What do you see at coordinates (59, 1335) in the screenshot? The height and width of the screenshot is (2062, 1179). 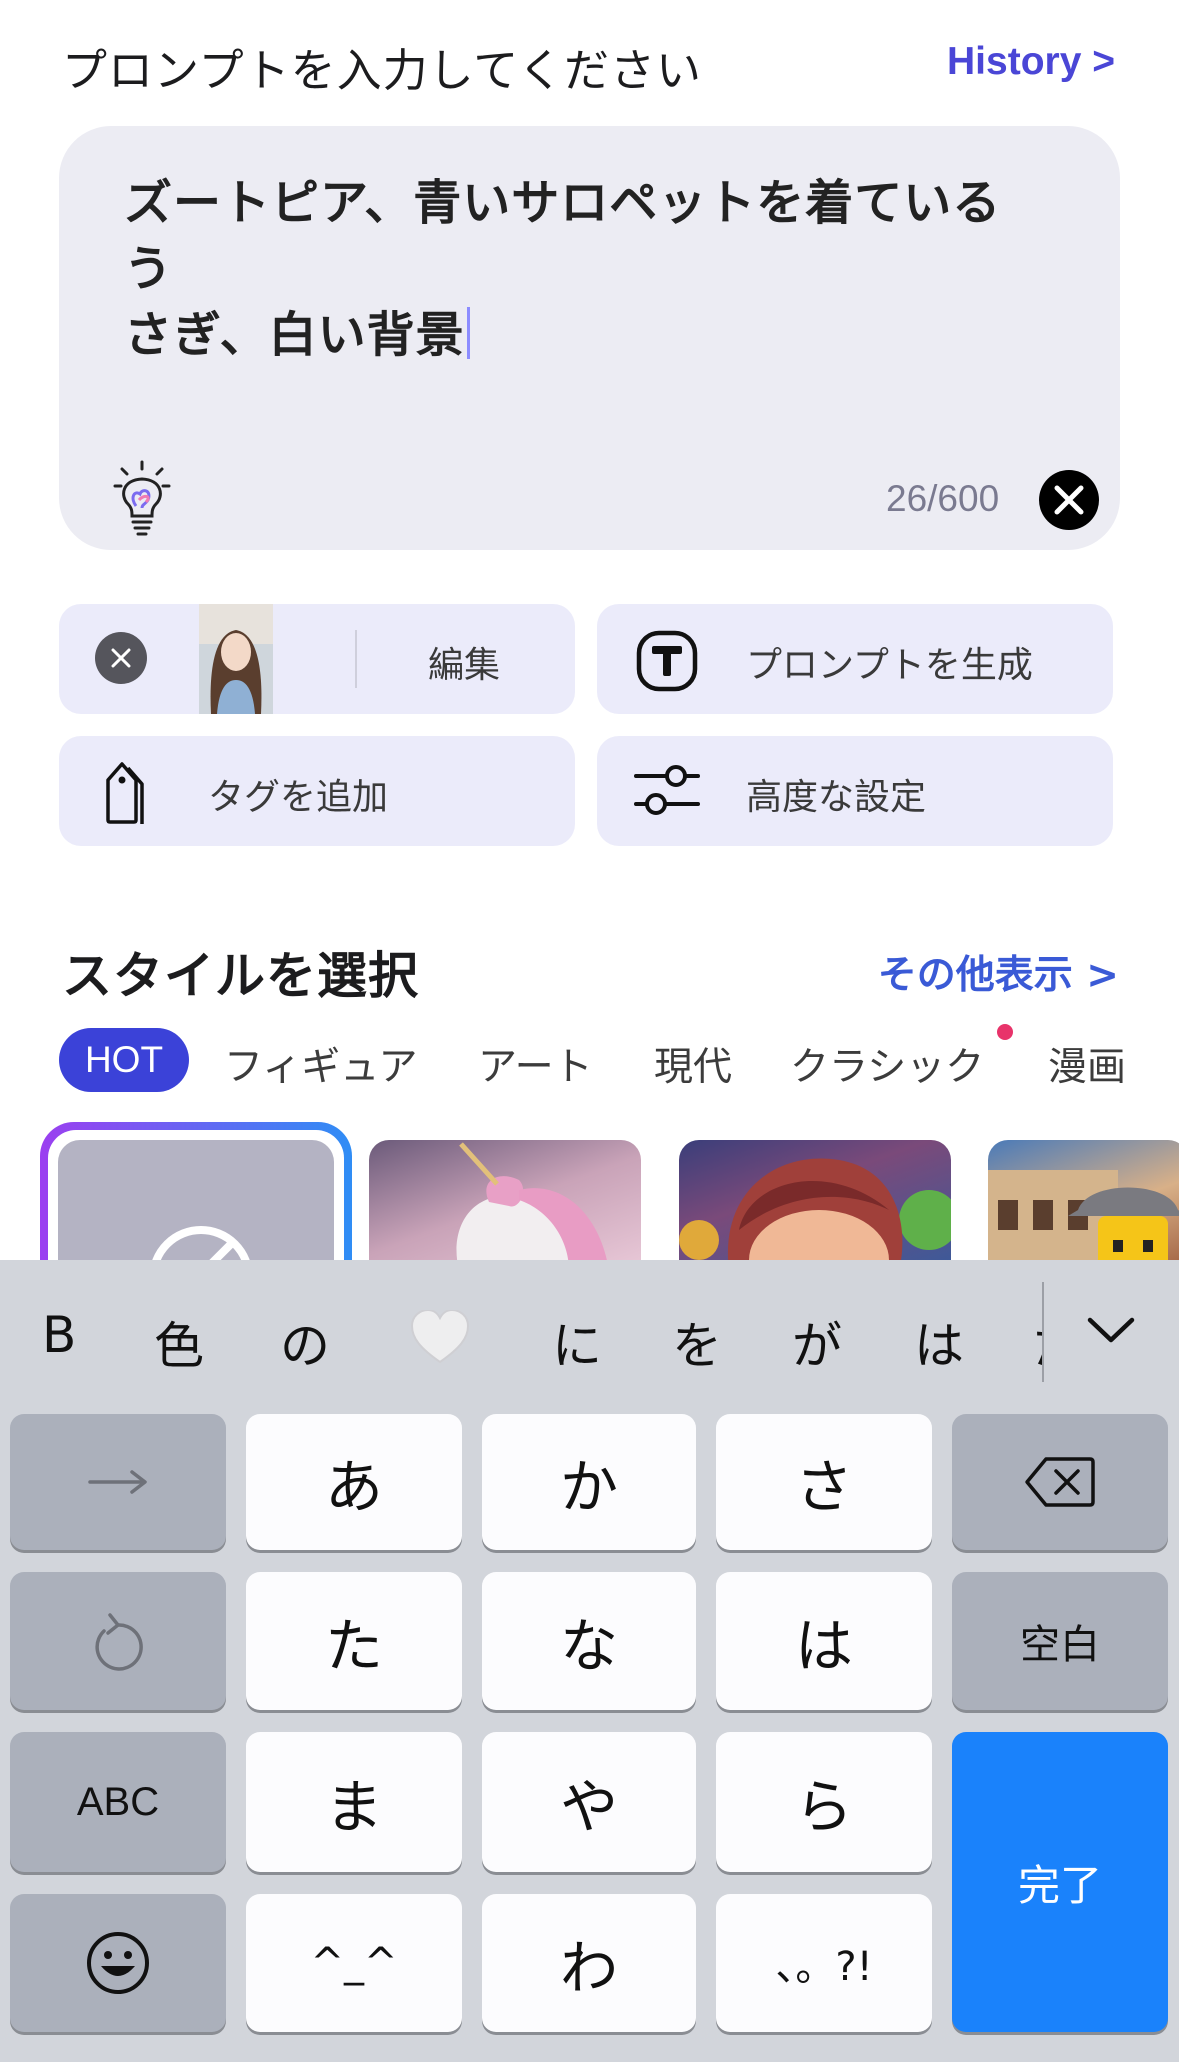 I see `suggestion-item: B` at bounding box center [59, 1335].